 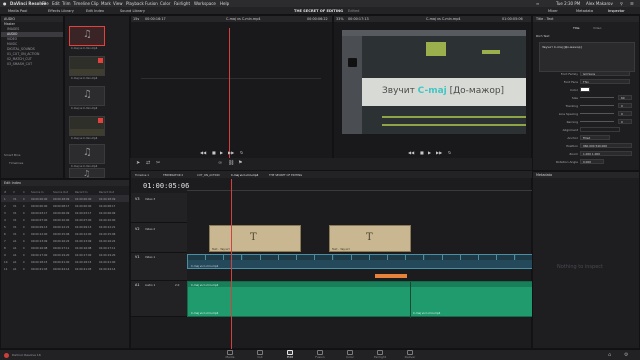 I want to click on smart-bins-label: Smart Bins, so click(x=12, y=155).